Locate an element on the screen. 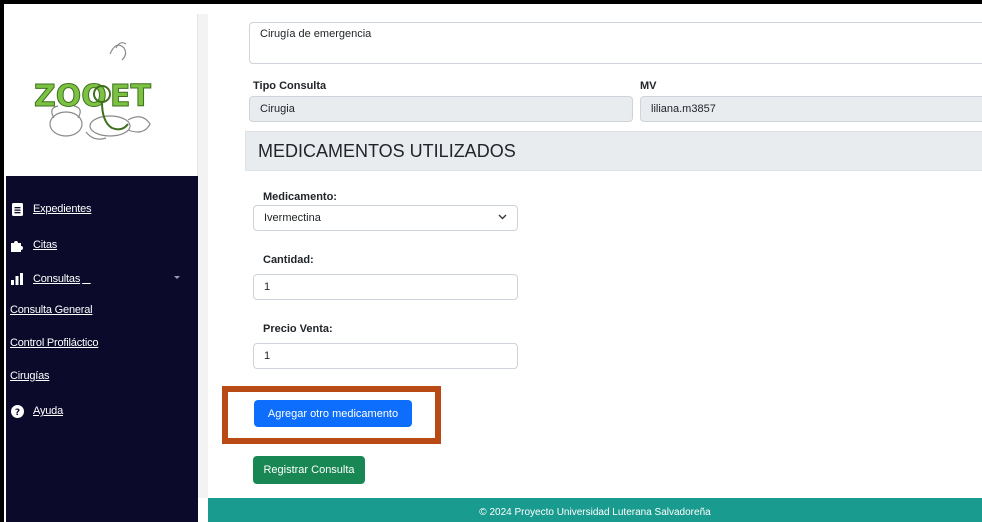 This screenshot has height=522, width=982. tipo-consulta-field: Cirugia is located at coordinates (441, 109).